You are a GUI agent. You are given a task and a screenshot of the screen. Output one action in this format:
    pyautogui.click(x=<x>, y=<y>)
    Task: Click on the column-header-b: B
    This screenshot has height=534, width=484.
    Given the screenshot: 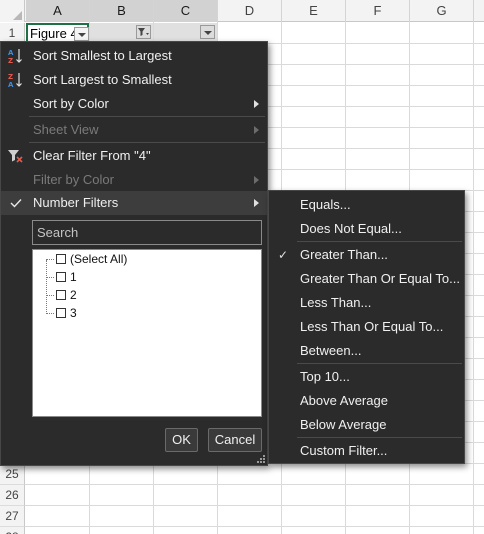 What is the action you would take?
    pyautogui.click(x=122, y=11)
    